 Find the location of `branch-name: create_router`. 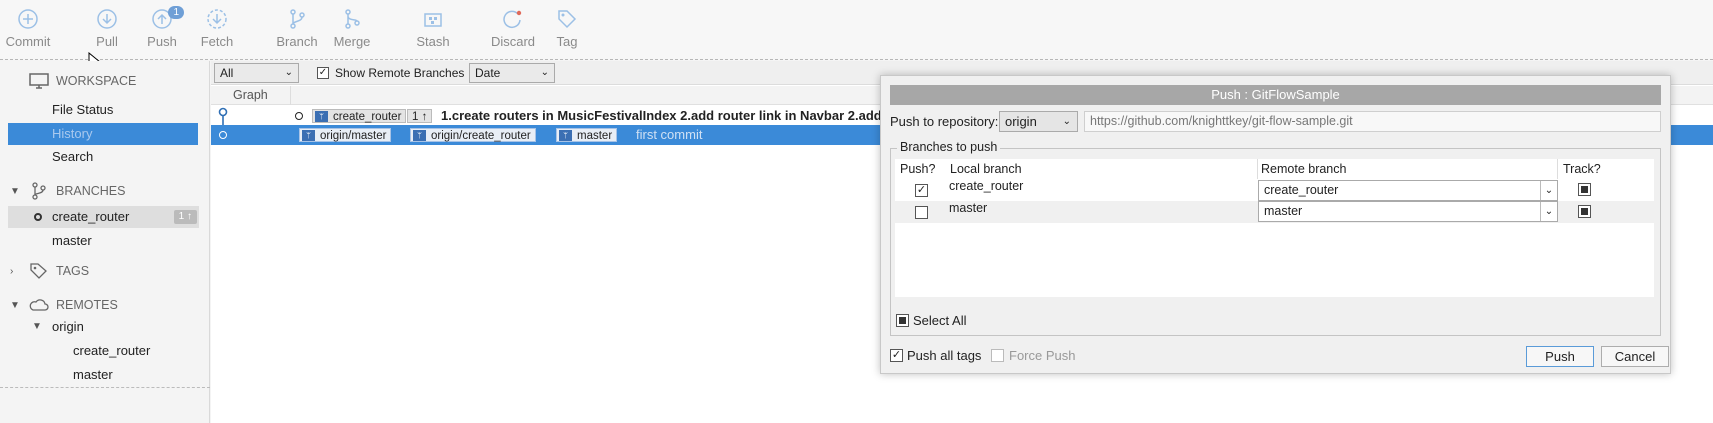

branch-name: create_router is located at coordinates (91, 216).